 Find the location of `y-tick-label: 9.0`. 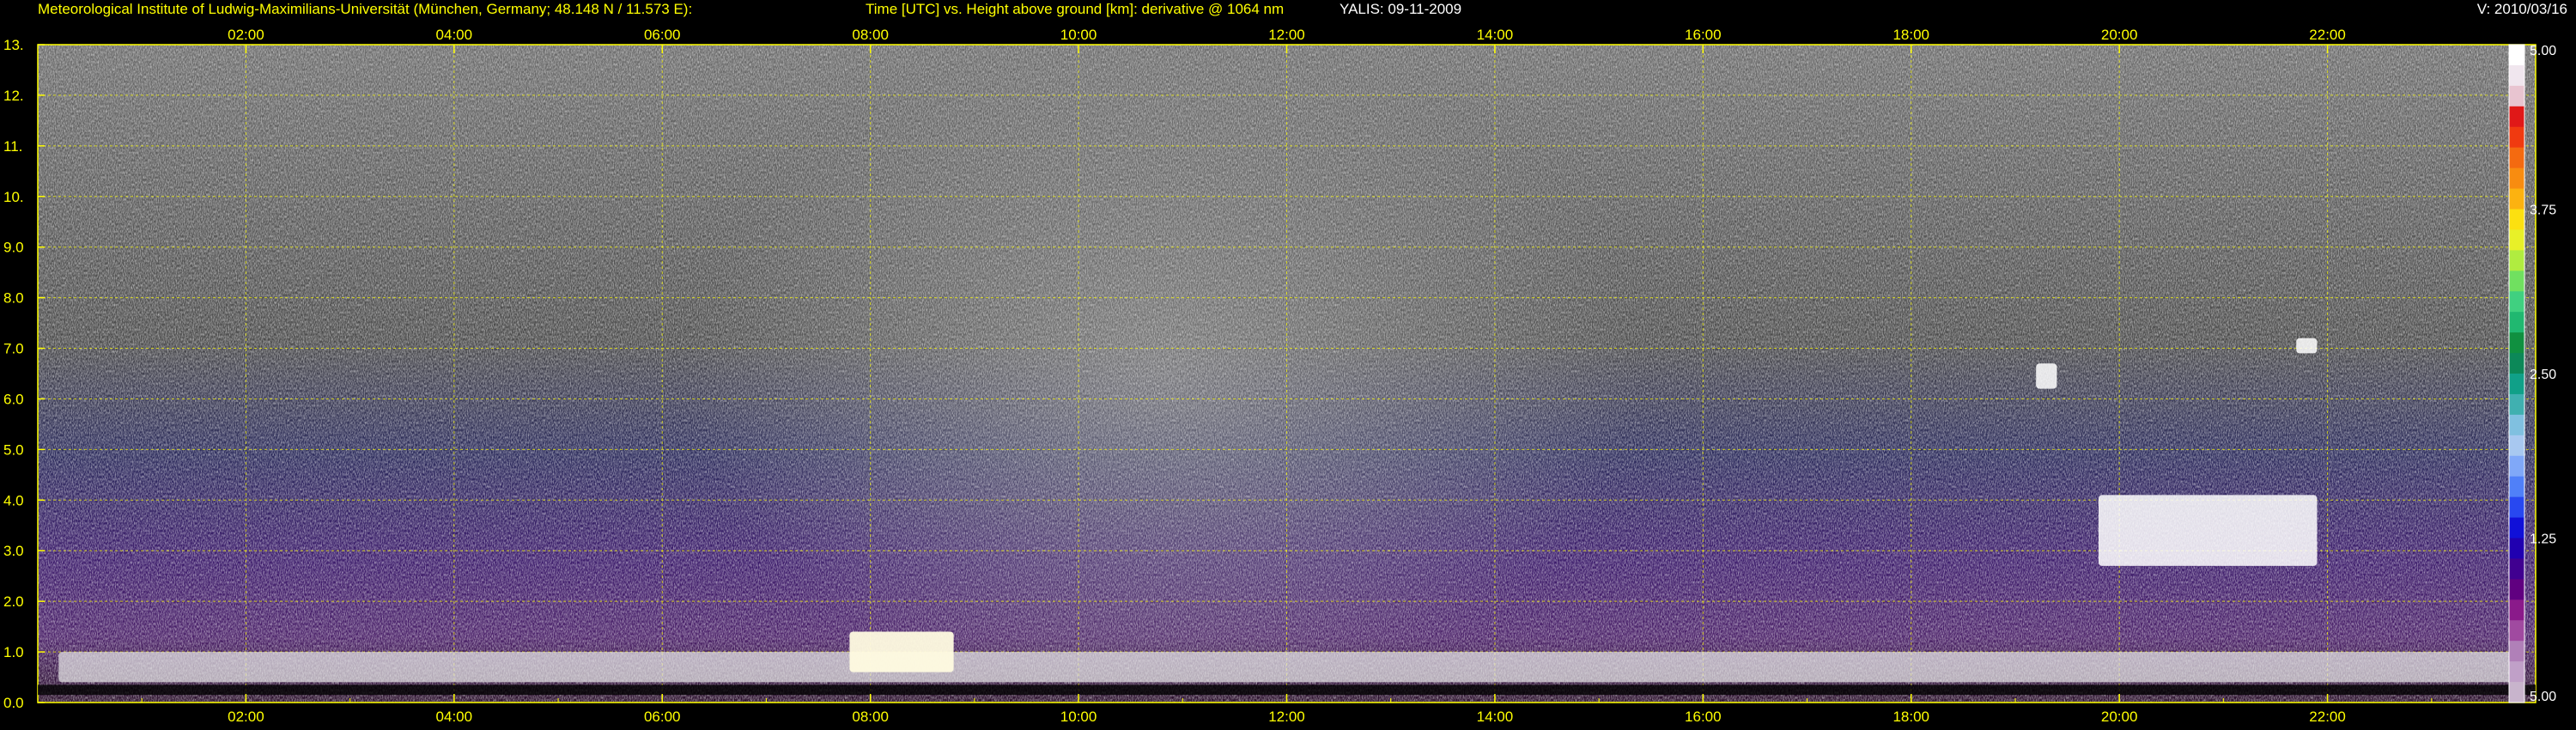

y-tick-label: 9.0 is located at coordinates (13, 248).